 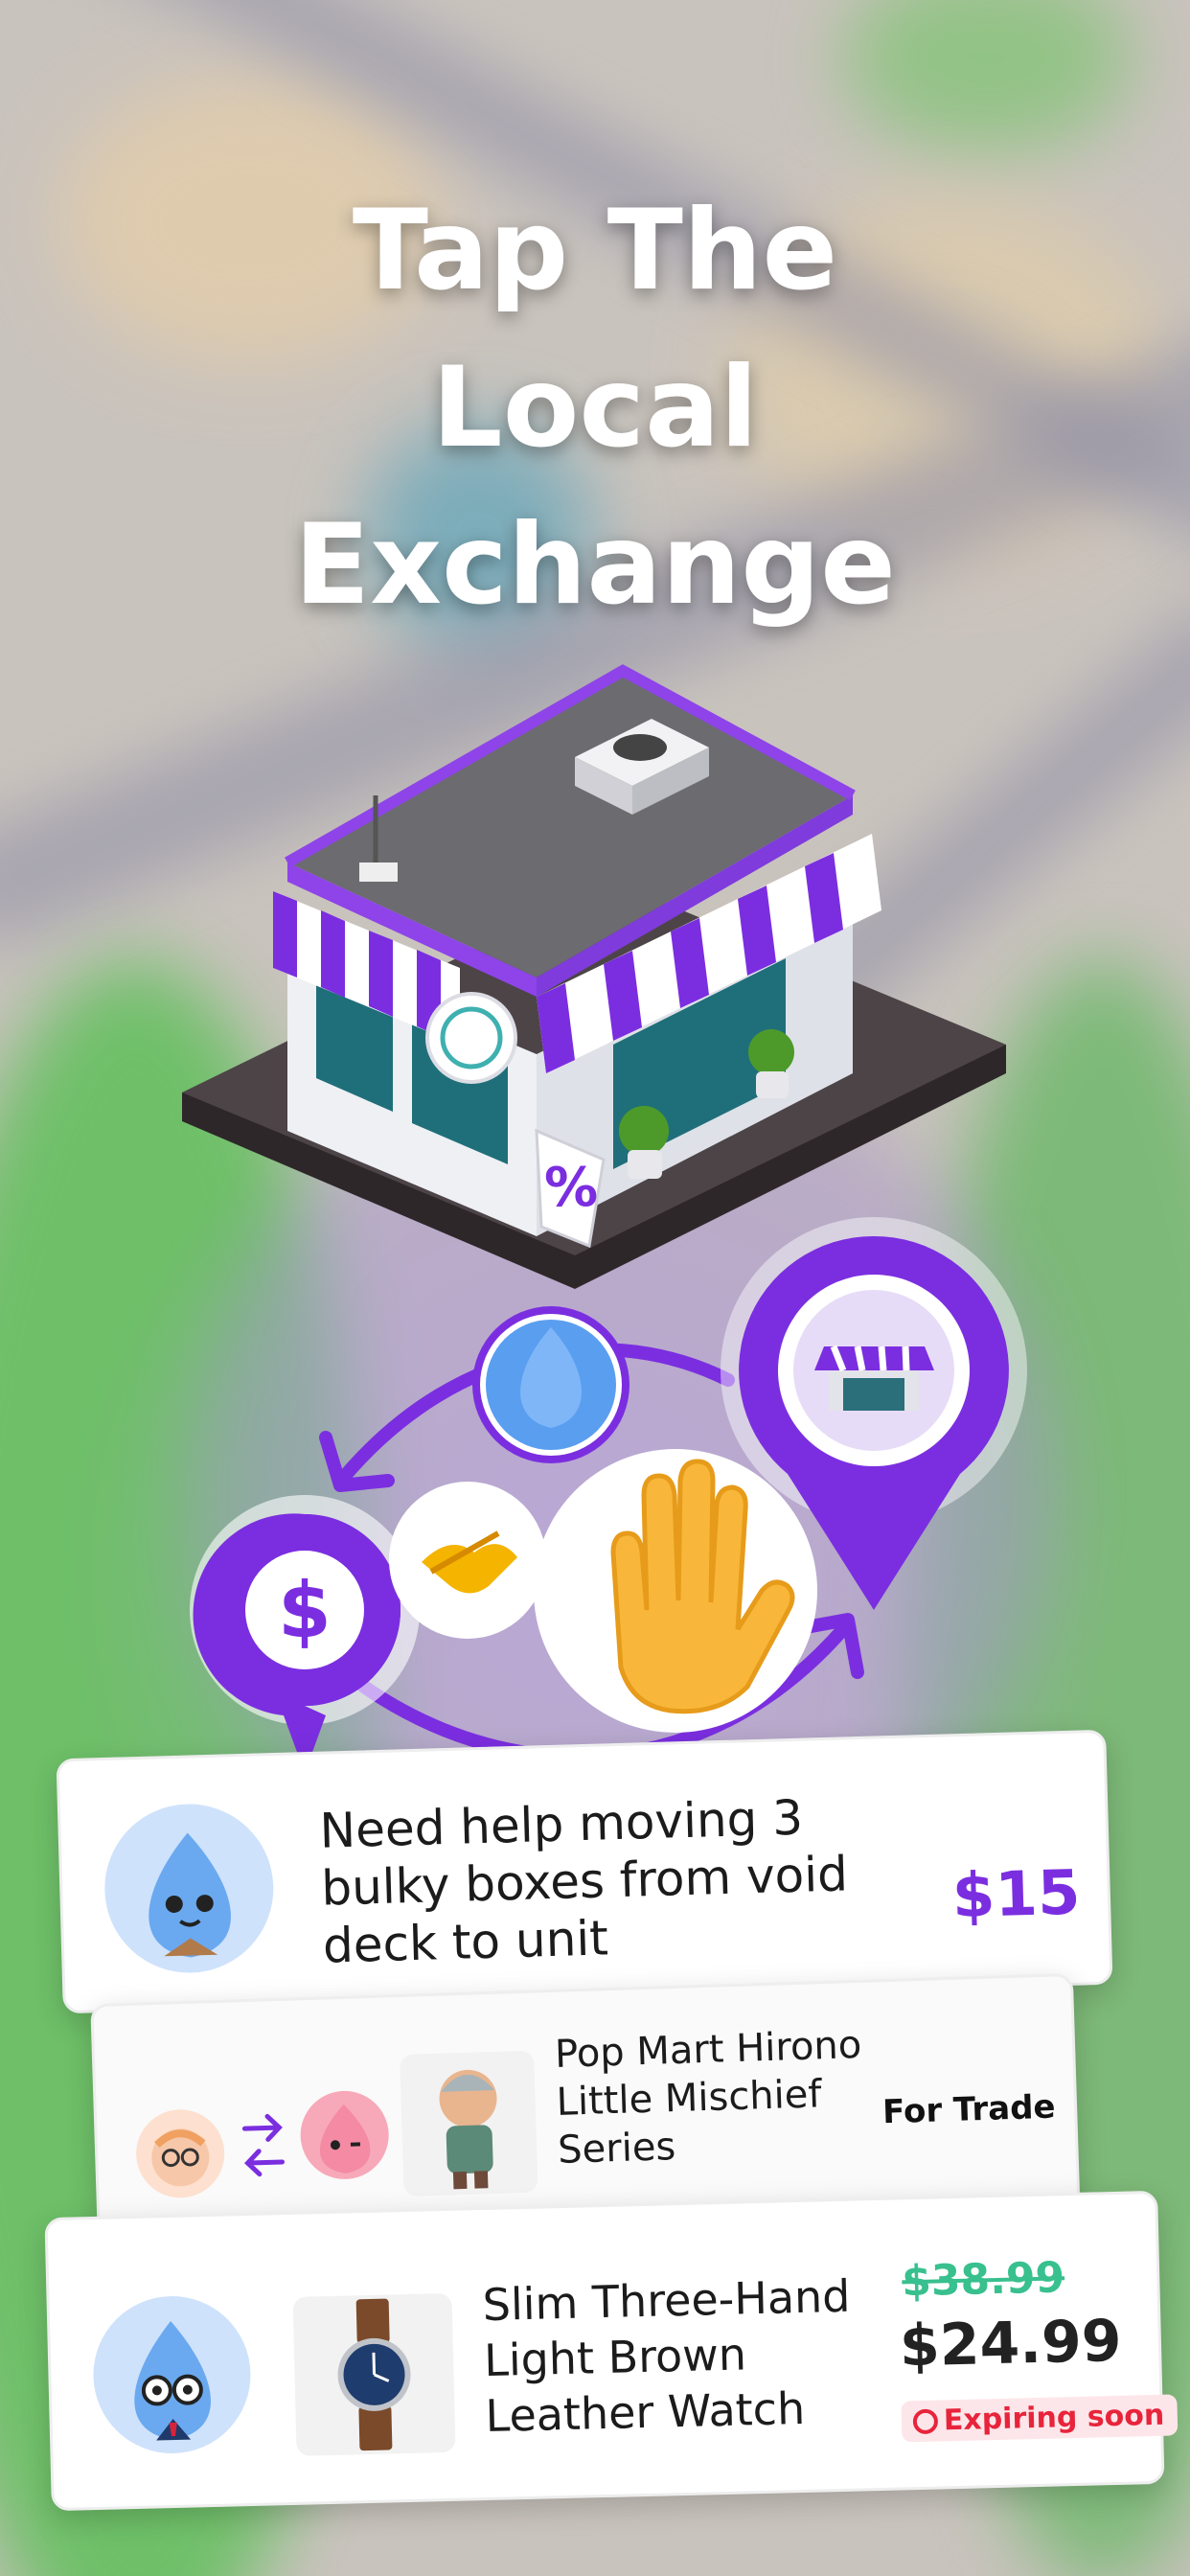 I want to click on sale-price: $24.99, so click(x=1011, y=2343).